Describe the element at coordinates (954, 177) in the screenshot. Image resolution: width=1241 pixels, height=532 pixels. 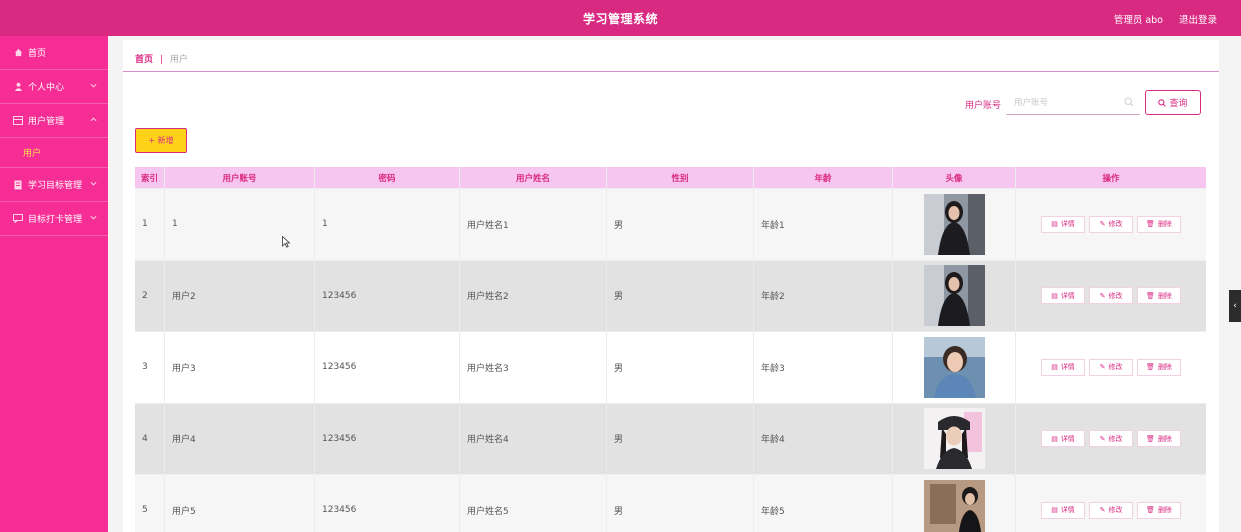
I see `column-header: 头像` at that location.